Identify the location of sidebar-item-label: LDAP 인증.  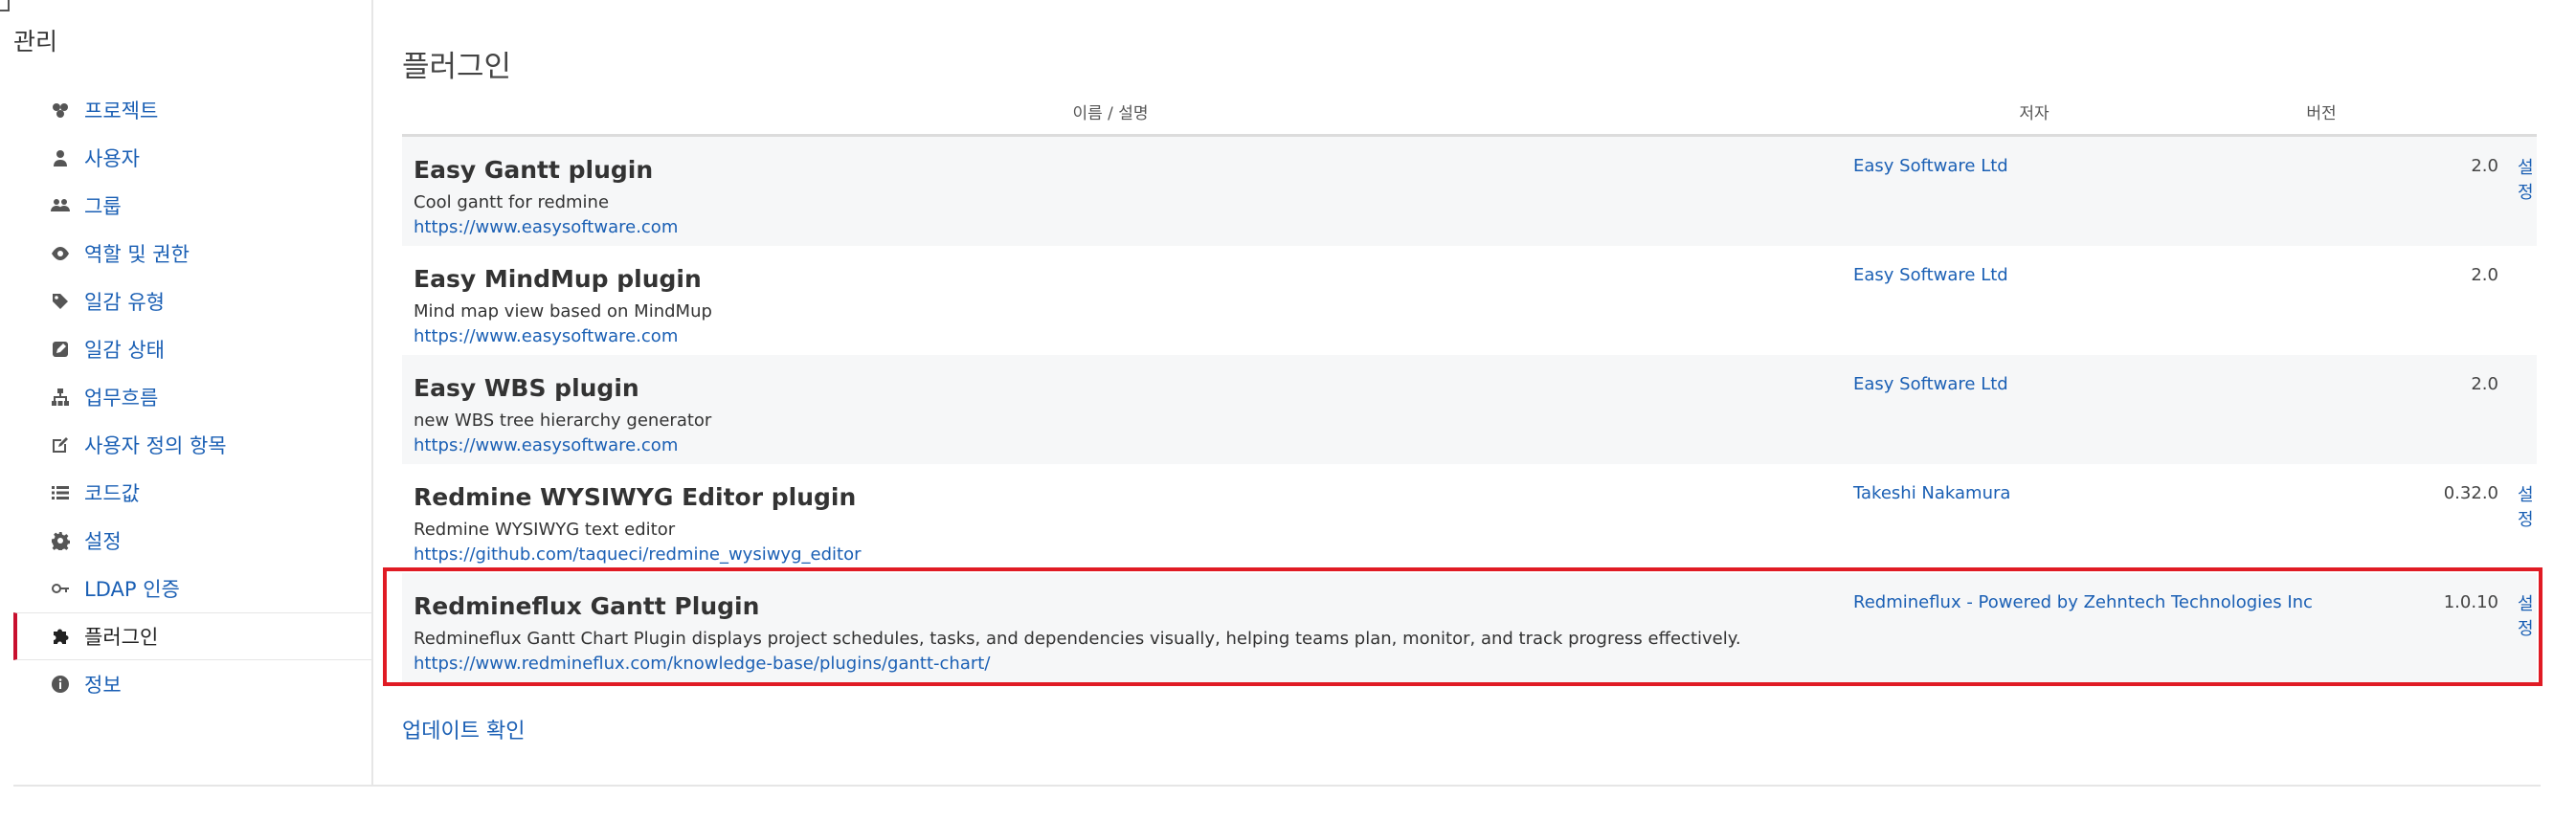
(132, 589).